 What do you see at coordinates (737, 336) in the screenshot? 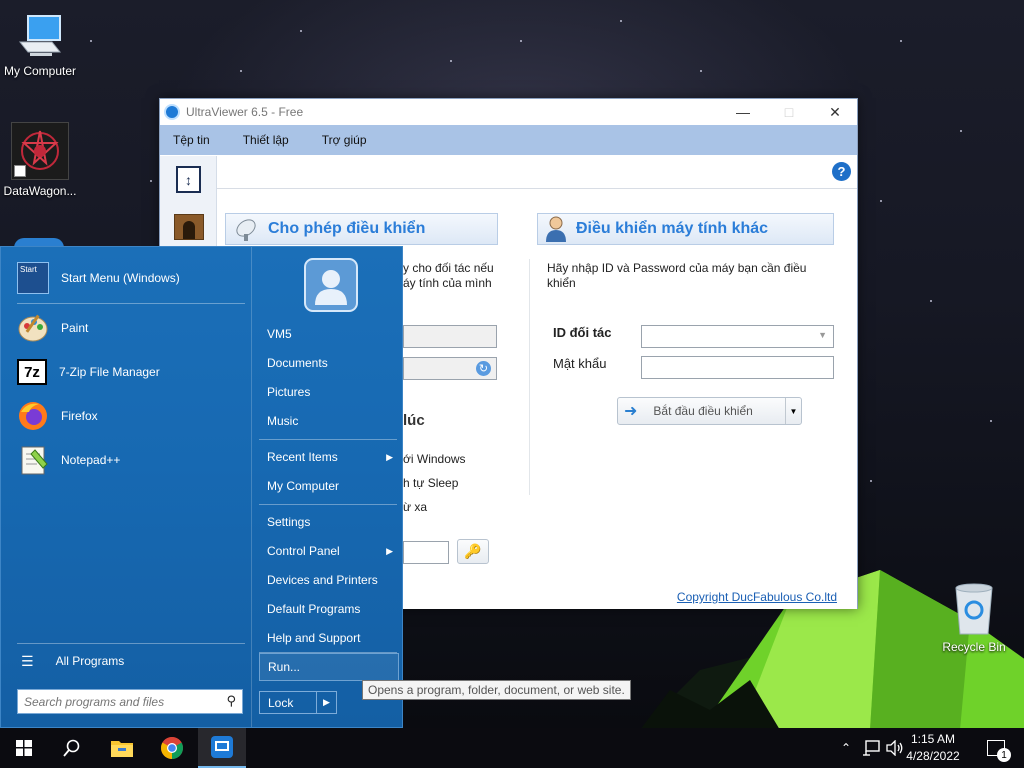
I see `partner-id-input: ▼` at bounding box center [737, 336].